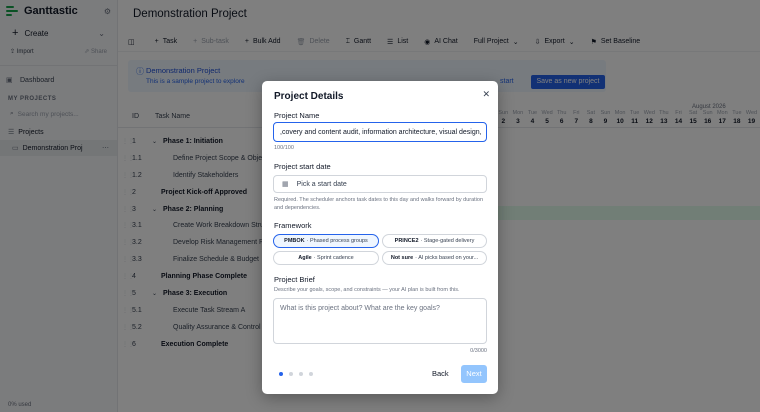 The height and width of the screenshot is (412, 760). Describe the element at coordinates (297, 115) in the screenshot. I see `project-name-label: Project Name` at that location.